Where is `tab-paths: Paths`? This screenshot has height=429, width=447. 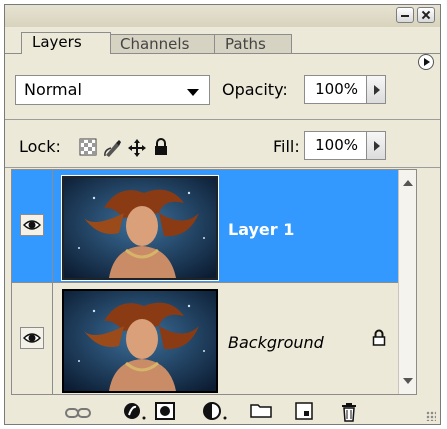 tab-paths: Paths is located at coordinates (253, 43).